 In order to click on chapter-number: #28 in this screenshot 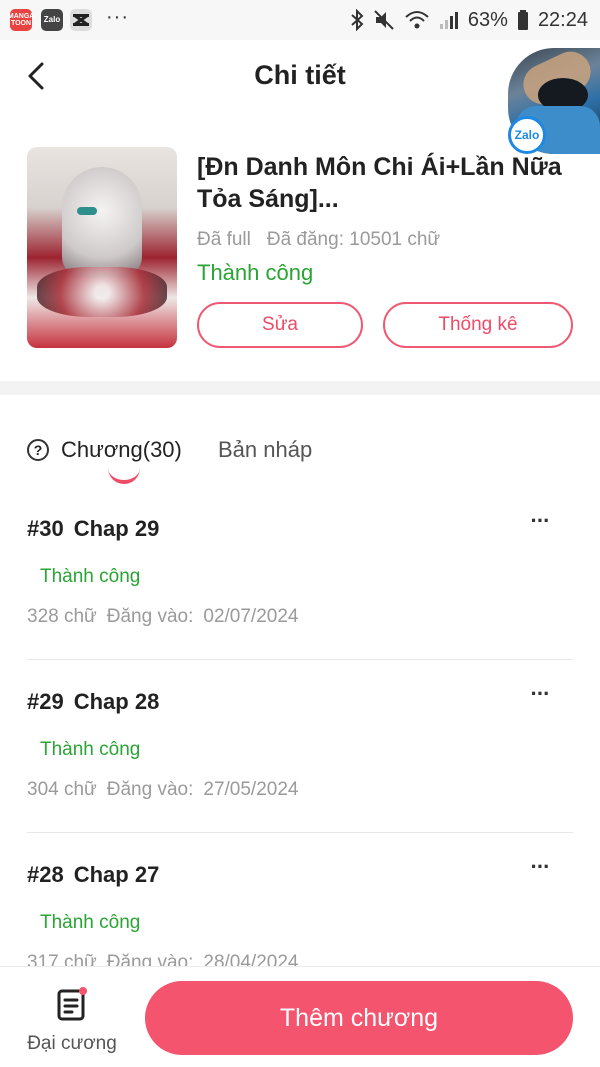, I will do `click(45, 874)`.